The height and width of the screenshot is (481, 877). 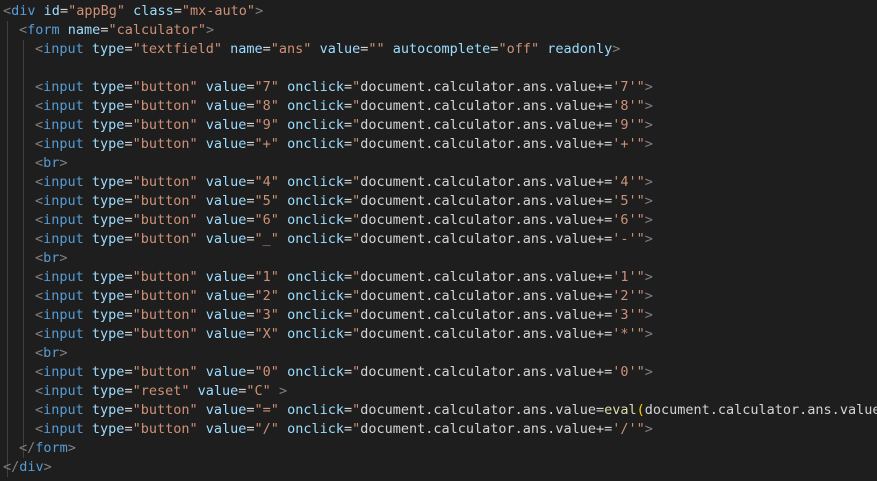 I want to click on tag-name-token: br, so click(x=51, y=258).